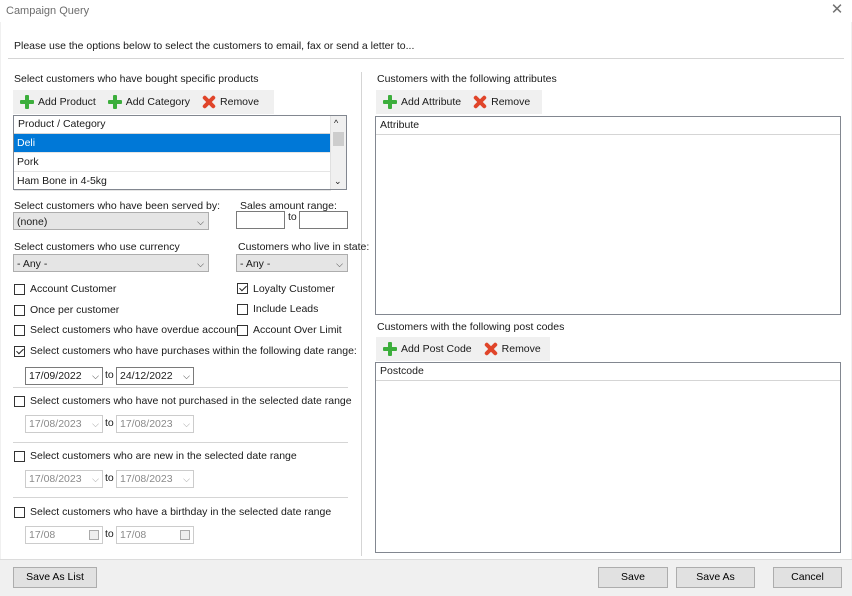 The height and width of the screenshot is (596, 852). What do you see at coordinates (242, 288) in the screenshot?
I see `loyalty-customer-checkbox` at bounding box center [242, 288].